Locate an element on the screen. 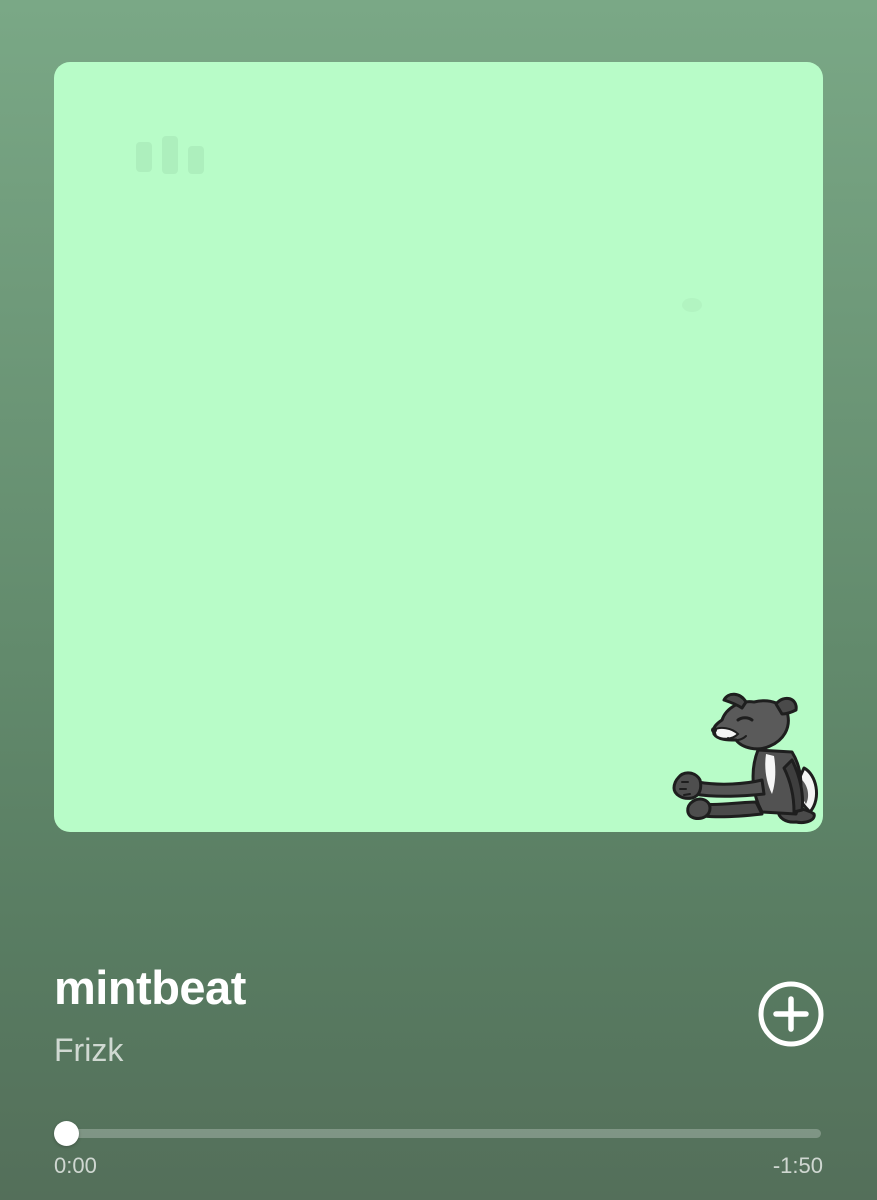 This screenshot has width=877, height=1200. progress-track is located at coordinates (437, 1133).